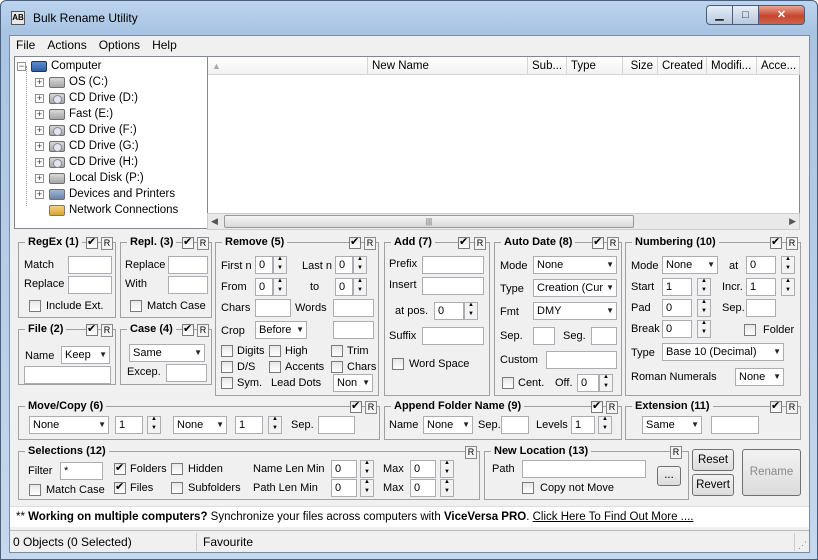 The width and height of the screenshot is (818, 560). What do you see at coordinates (672, 425) in the screenshot?
I see `extension-select: Same` at bounding box center [672, 425].